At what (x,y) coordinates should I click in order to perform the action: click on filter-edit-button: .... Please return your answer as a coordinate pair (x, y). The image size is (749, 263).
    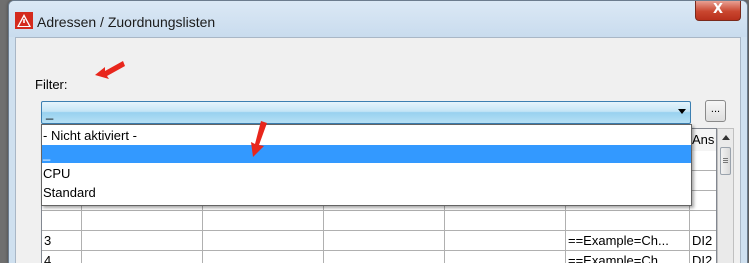
    Looking at the image, I should click on (715, 111).